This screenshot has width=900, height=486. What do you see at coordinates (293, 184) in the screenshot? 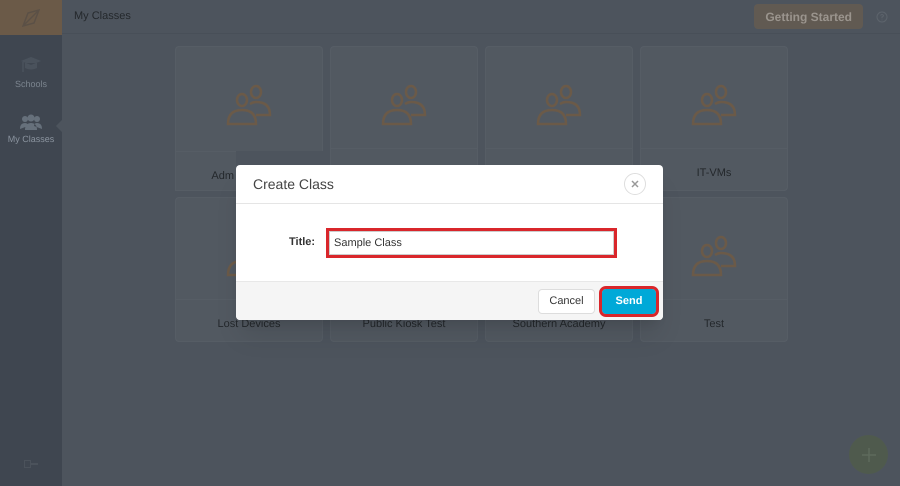
I see `dialog-title: Create Class` at bounding box center [293, 184].